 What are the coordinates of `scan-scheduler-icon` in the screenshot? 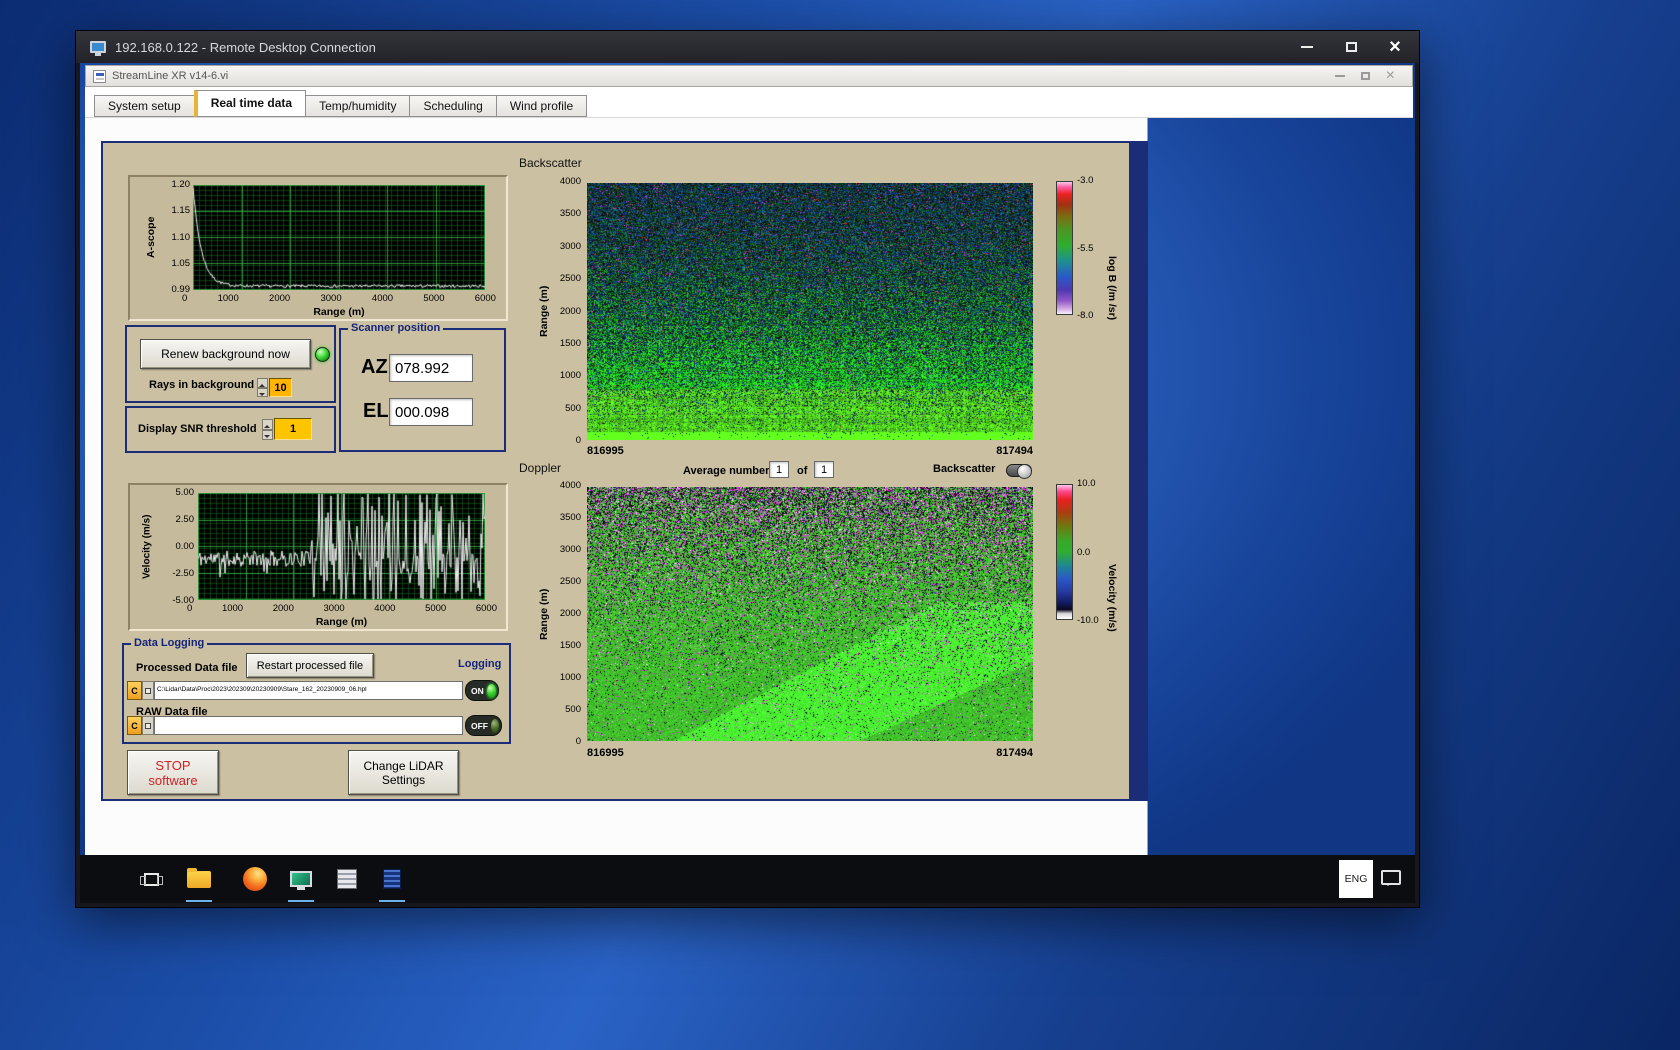 It's located at (347, 879).